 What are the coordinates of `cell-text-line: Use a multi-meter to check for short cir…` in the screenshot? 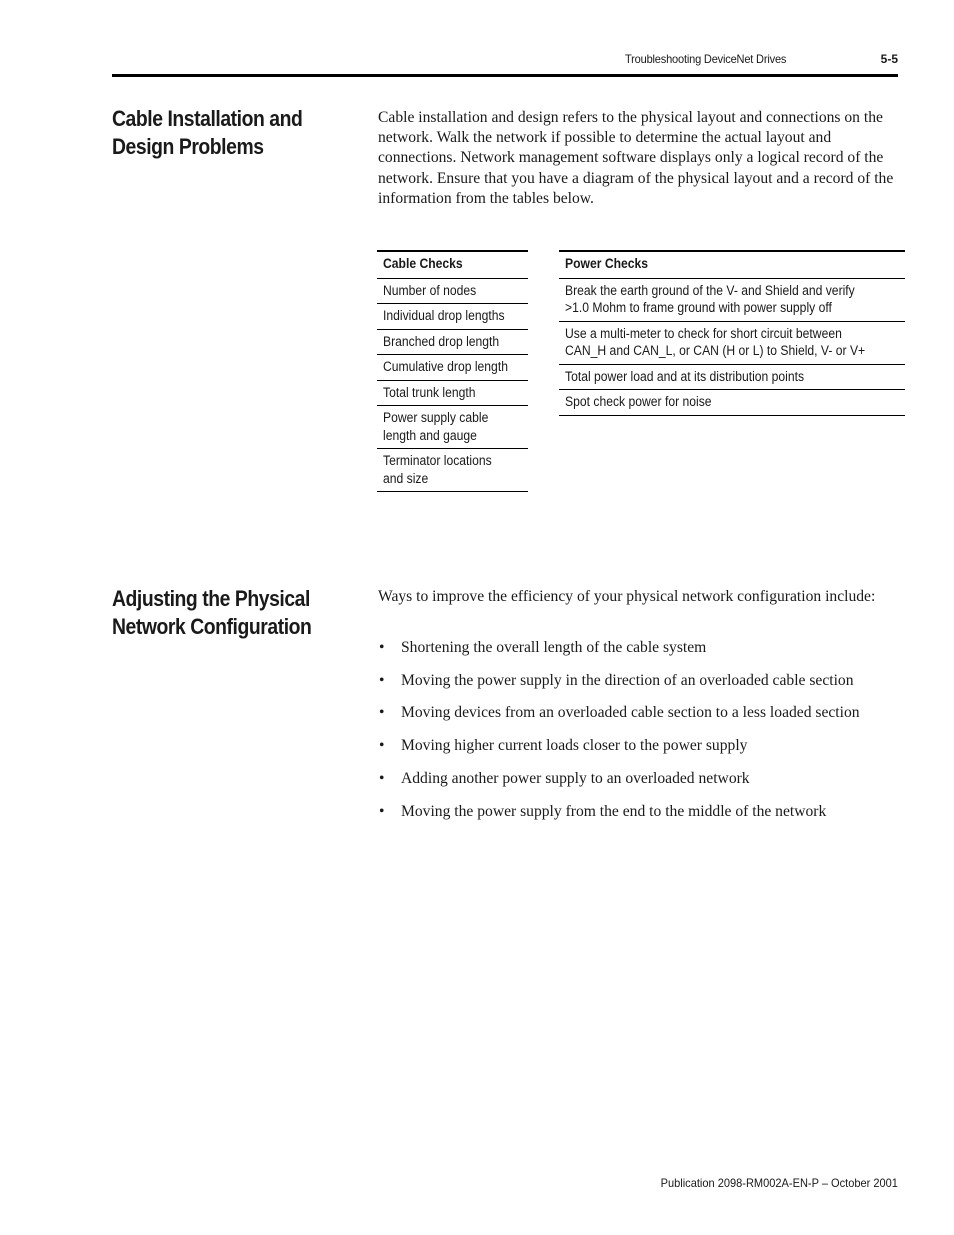 It's located at (703, 333).